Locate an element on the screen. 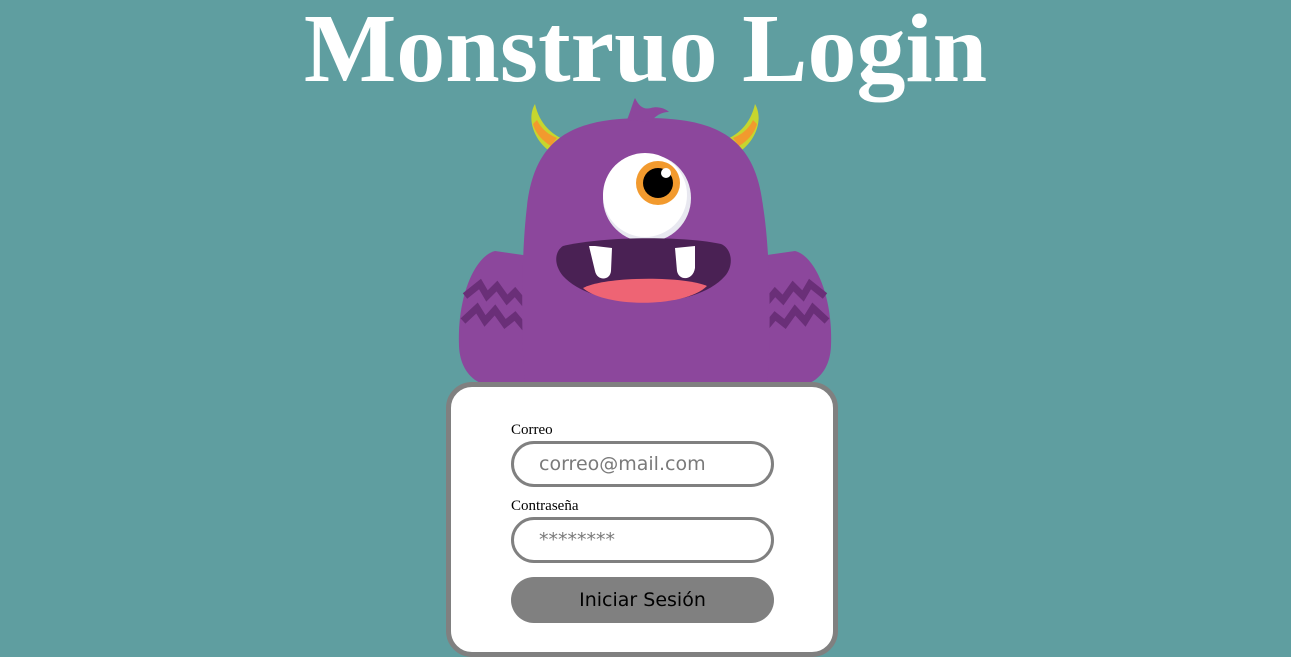 The width and height of the screenshot is (1291, 657). monster-mascot-icon is located at coordinates (645, 243).